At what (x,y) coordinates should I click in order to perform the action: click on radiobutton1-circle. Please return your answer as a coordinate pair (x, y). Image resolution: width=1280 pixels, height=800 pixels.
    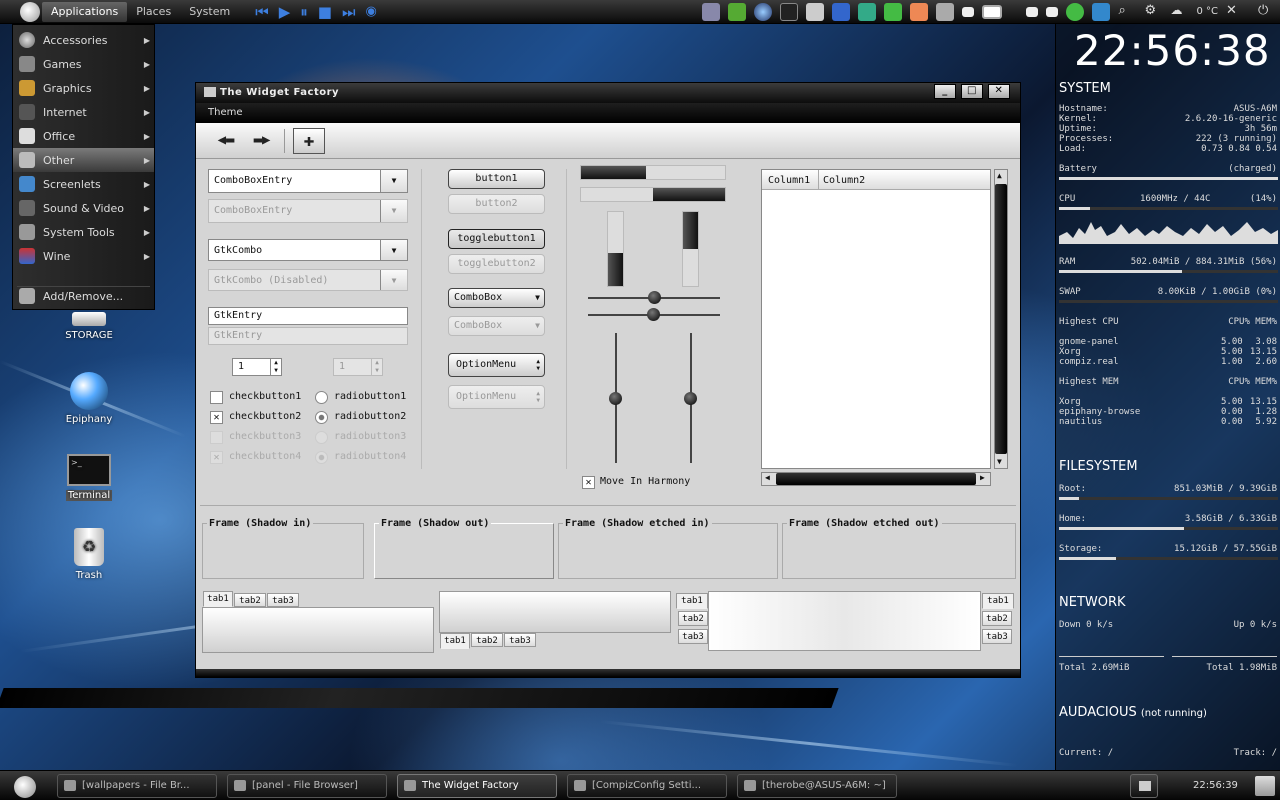
    Looking at the image, I should click on (321, 397).